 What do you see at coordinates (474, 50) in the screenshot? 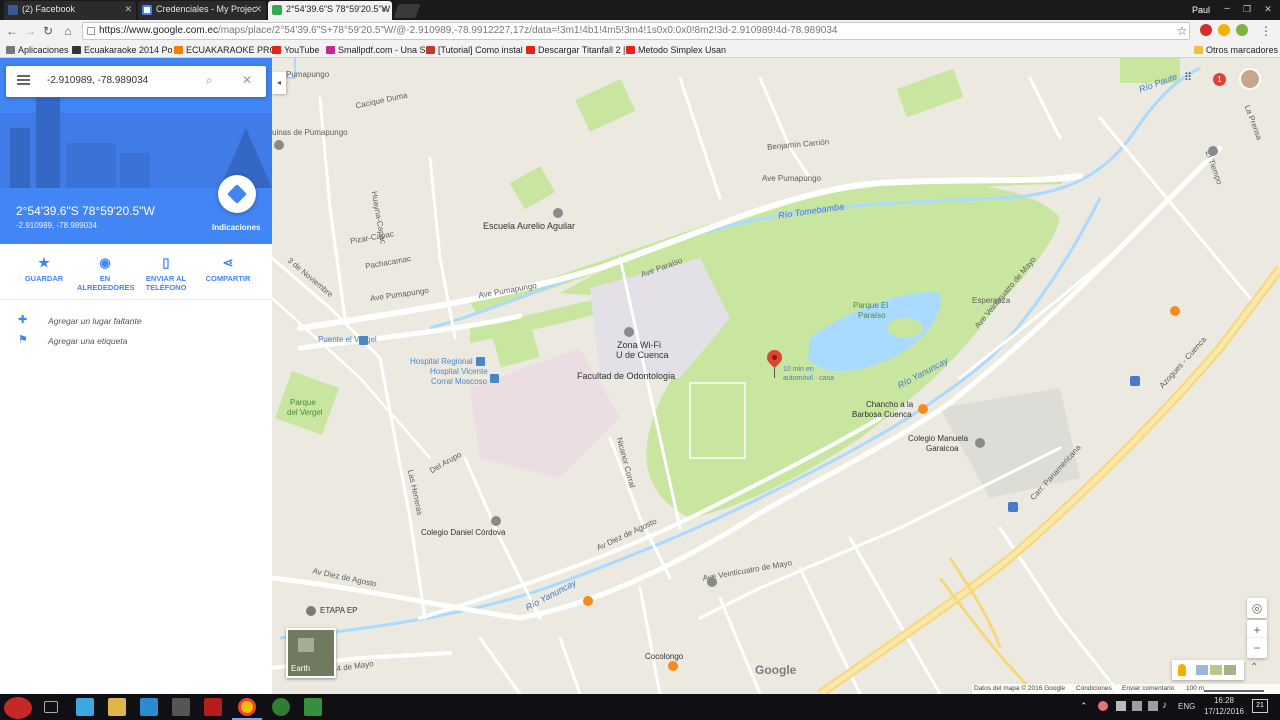
I see `bookmark-item: [Tutorial] Como instal` at bounding box center [474, 50].